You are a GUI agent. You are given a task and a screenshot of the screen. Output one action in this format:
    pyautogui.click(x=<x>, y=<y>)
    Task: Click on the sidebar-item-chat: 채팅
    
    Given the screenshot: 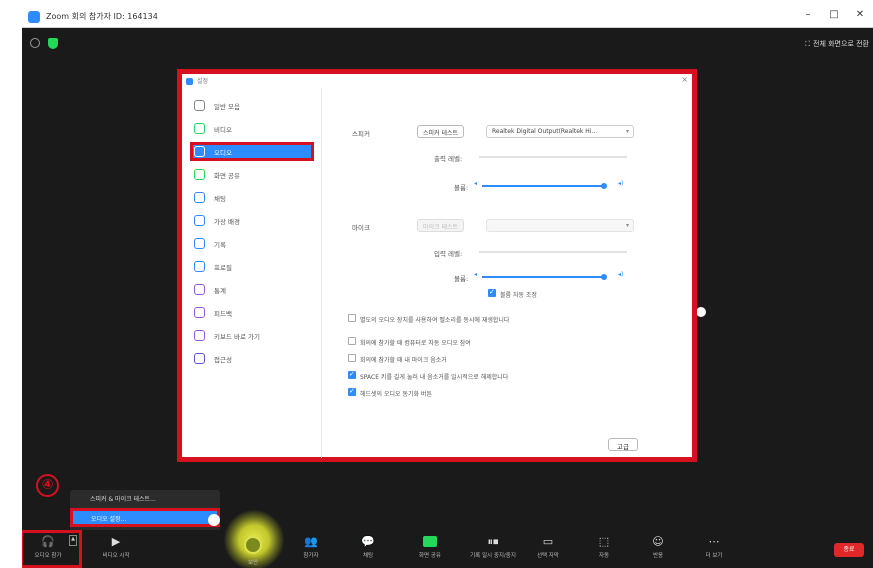 What is the action you would take?
    pyautogui.click(x=252, y=197)
    